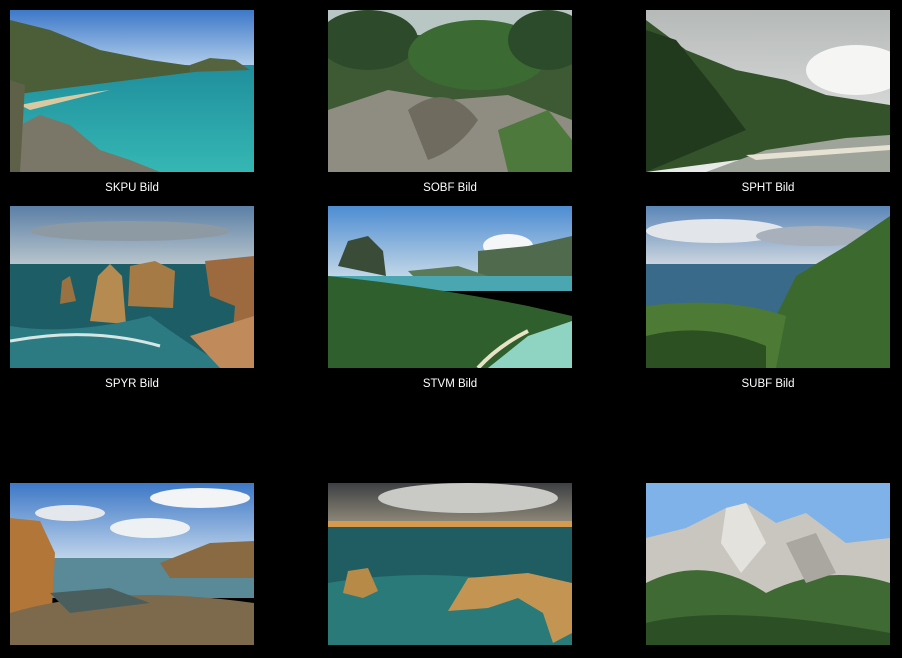 This screenshot has width=902, height=658. I want to click on thumbnail-caption: SOBF Bild, so click(450, 188).